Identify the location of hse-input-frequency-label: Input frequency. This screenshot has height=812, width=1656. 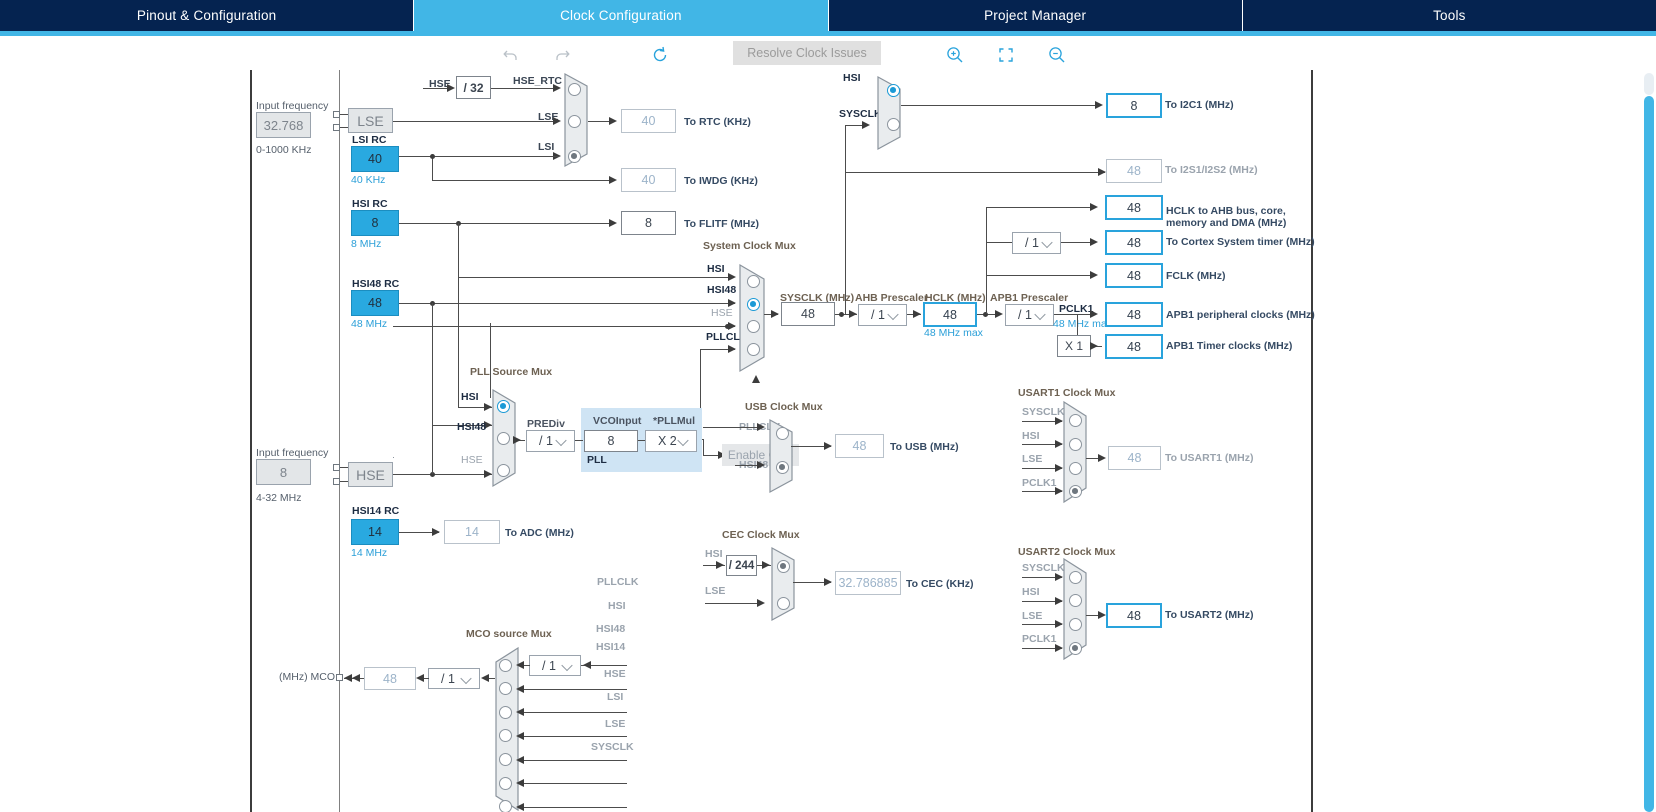
(292, 453).